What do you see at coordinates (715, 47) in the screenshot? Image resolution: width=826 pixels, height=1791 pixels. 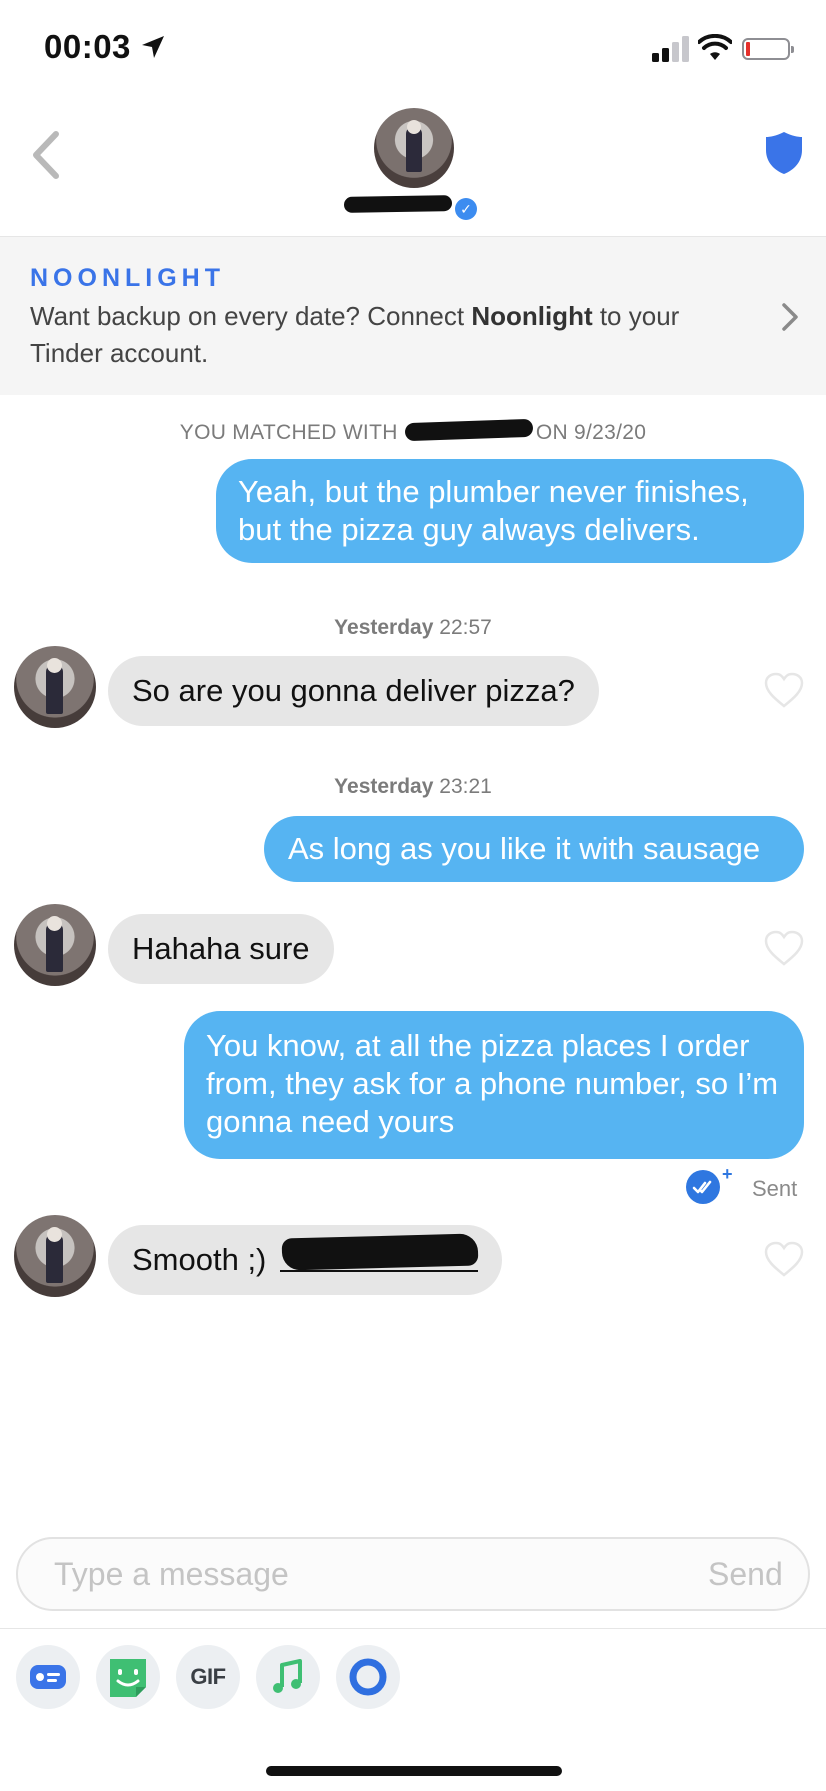 I see `wifi-icon` at bounding box center [715, 47].